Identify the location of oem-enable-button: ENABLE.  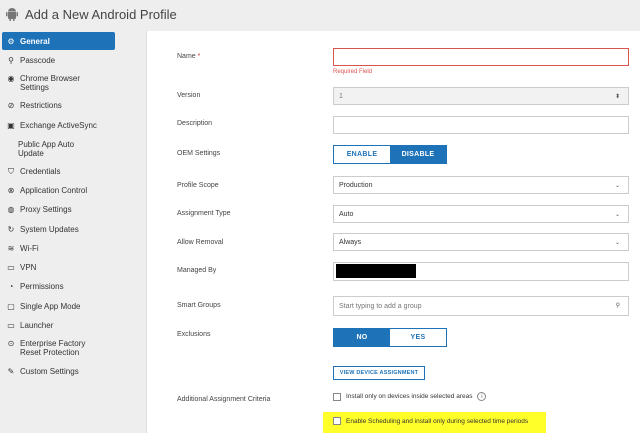
(362, 154).